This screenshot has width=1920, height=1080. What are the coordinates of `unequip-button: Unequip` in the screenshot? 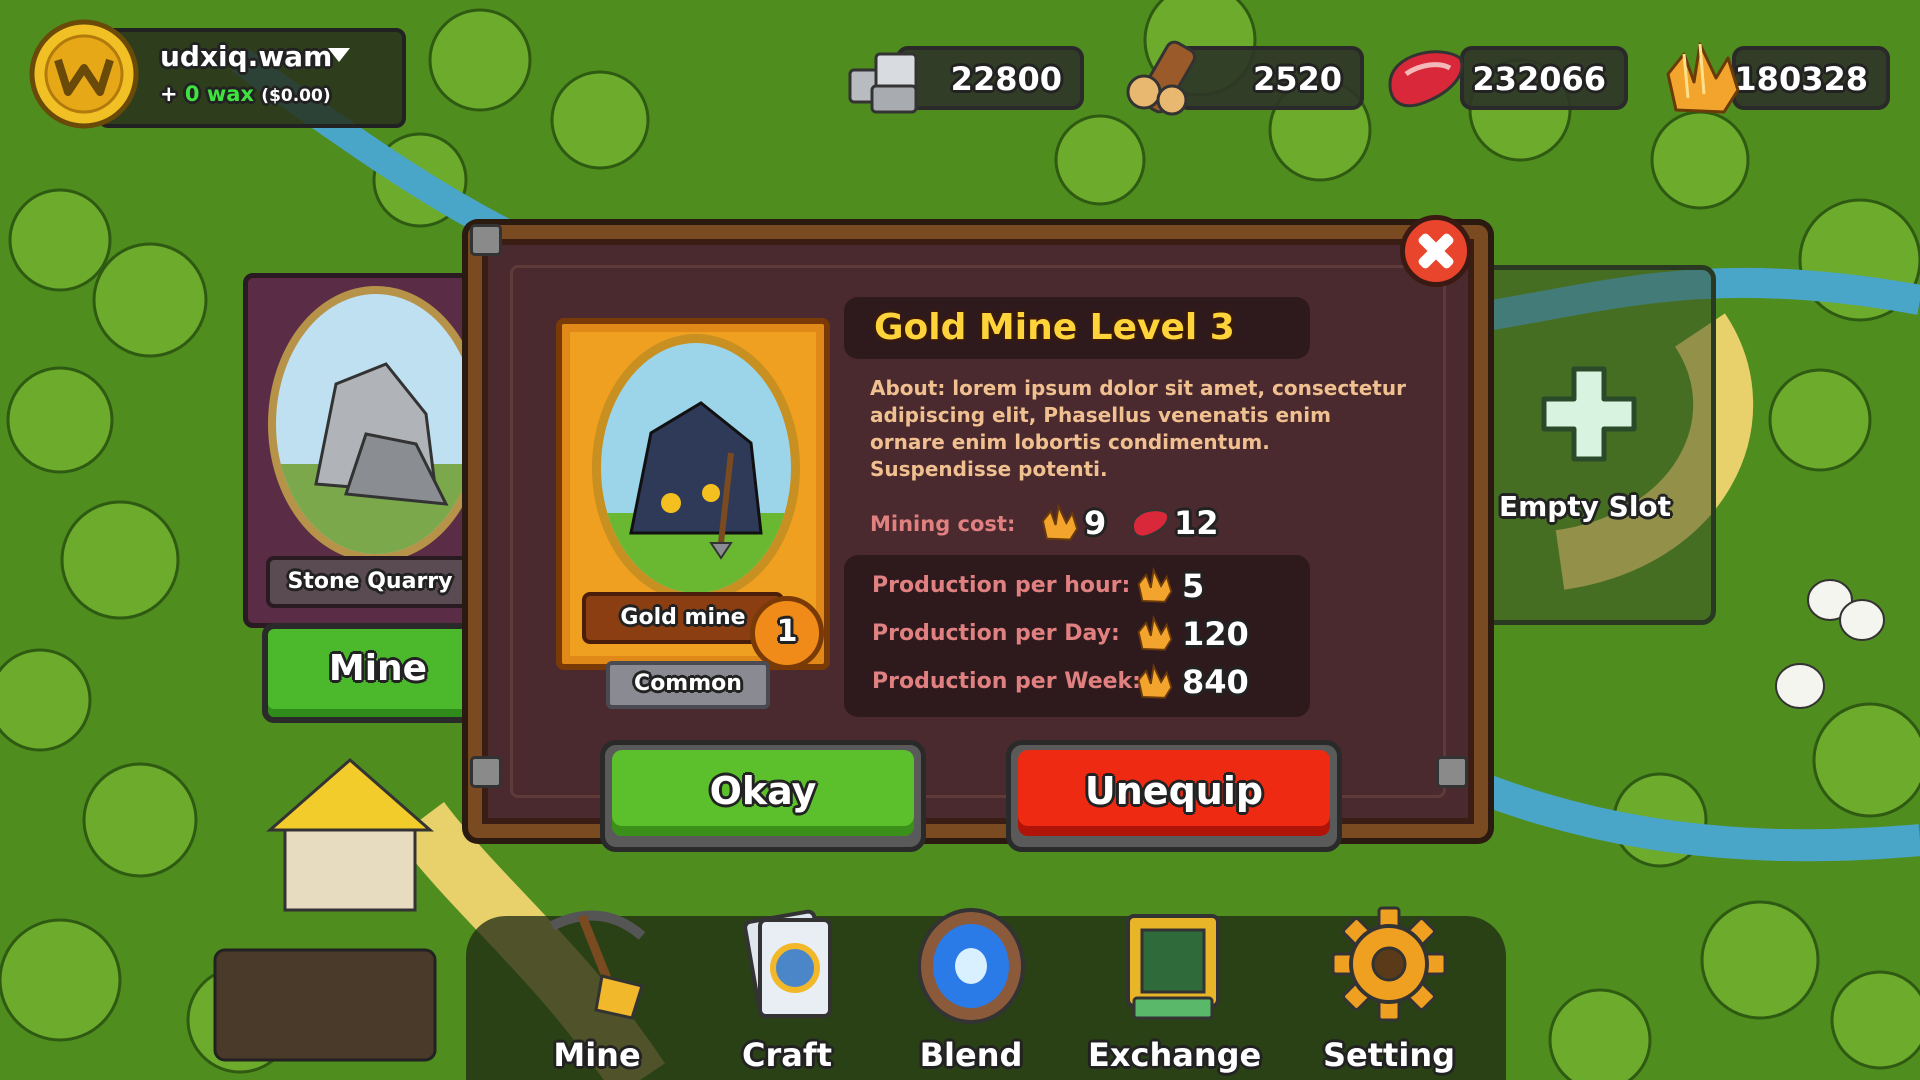 It's located at (1174, 796).